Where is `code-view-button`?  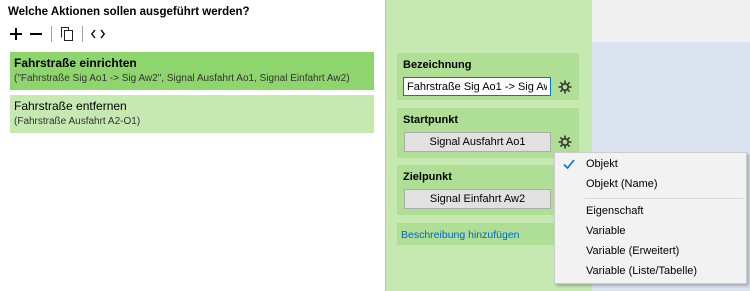
code-view-button is located at coordinates (98, 34).